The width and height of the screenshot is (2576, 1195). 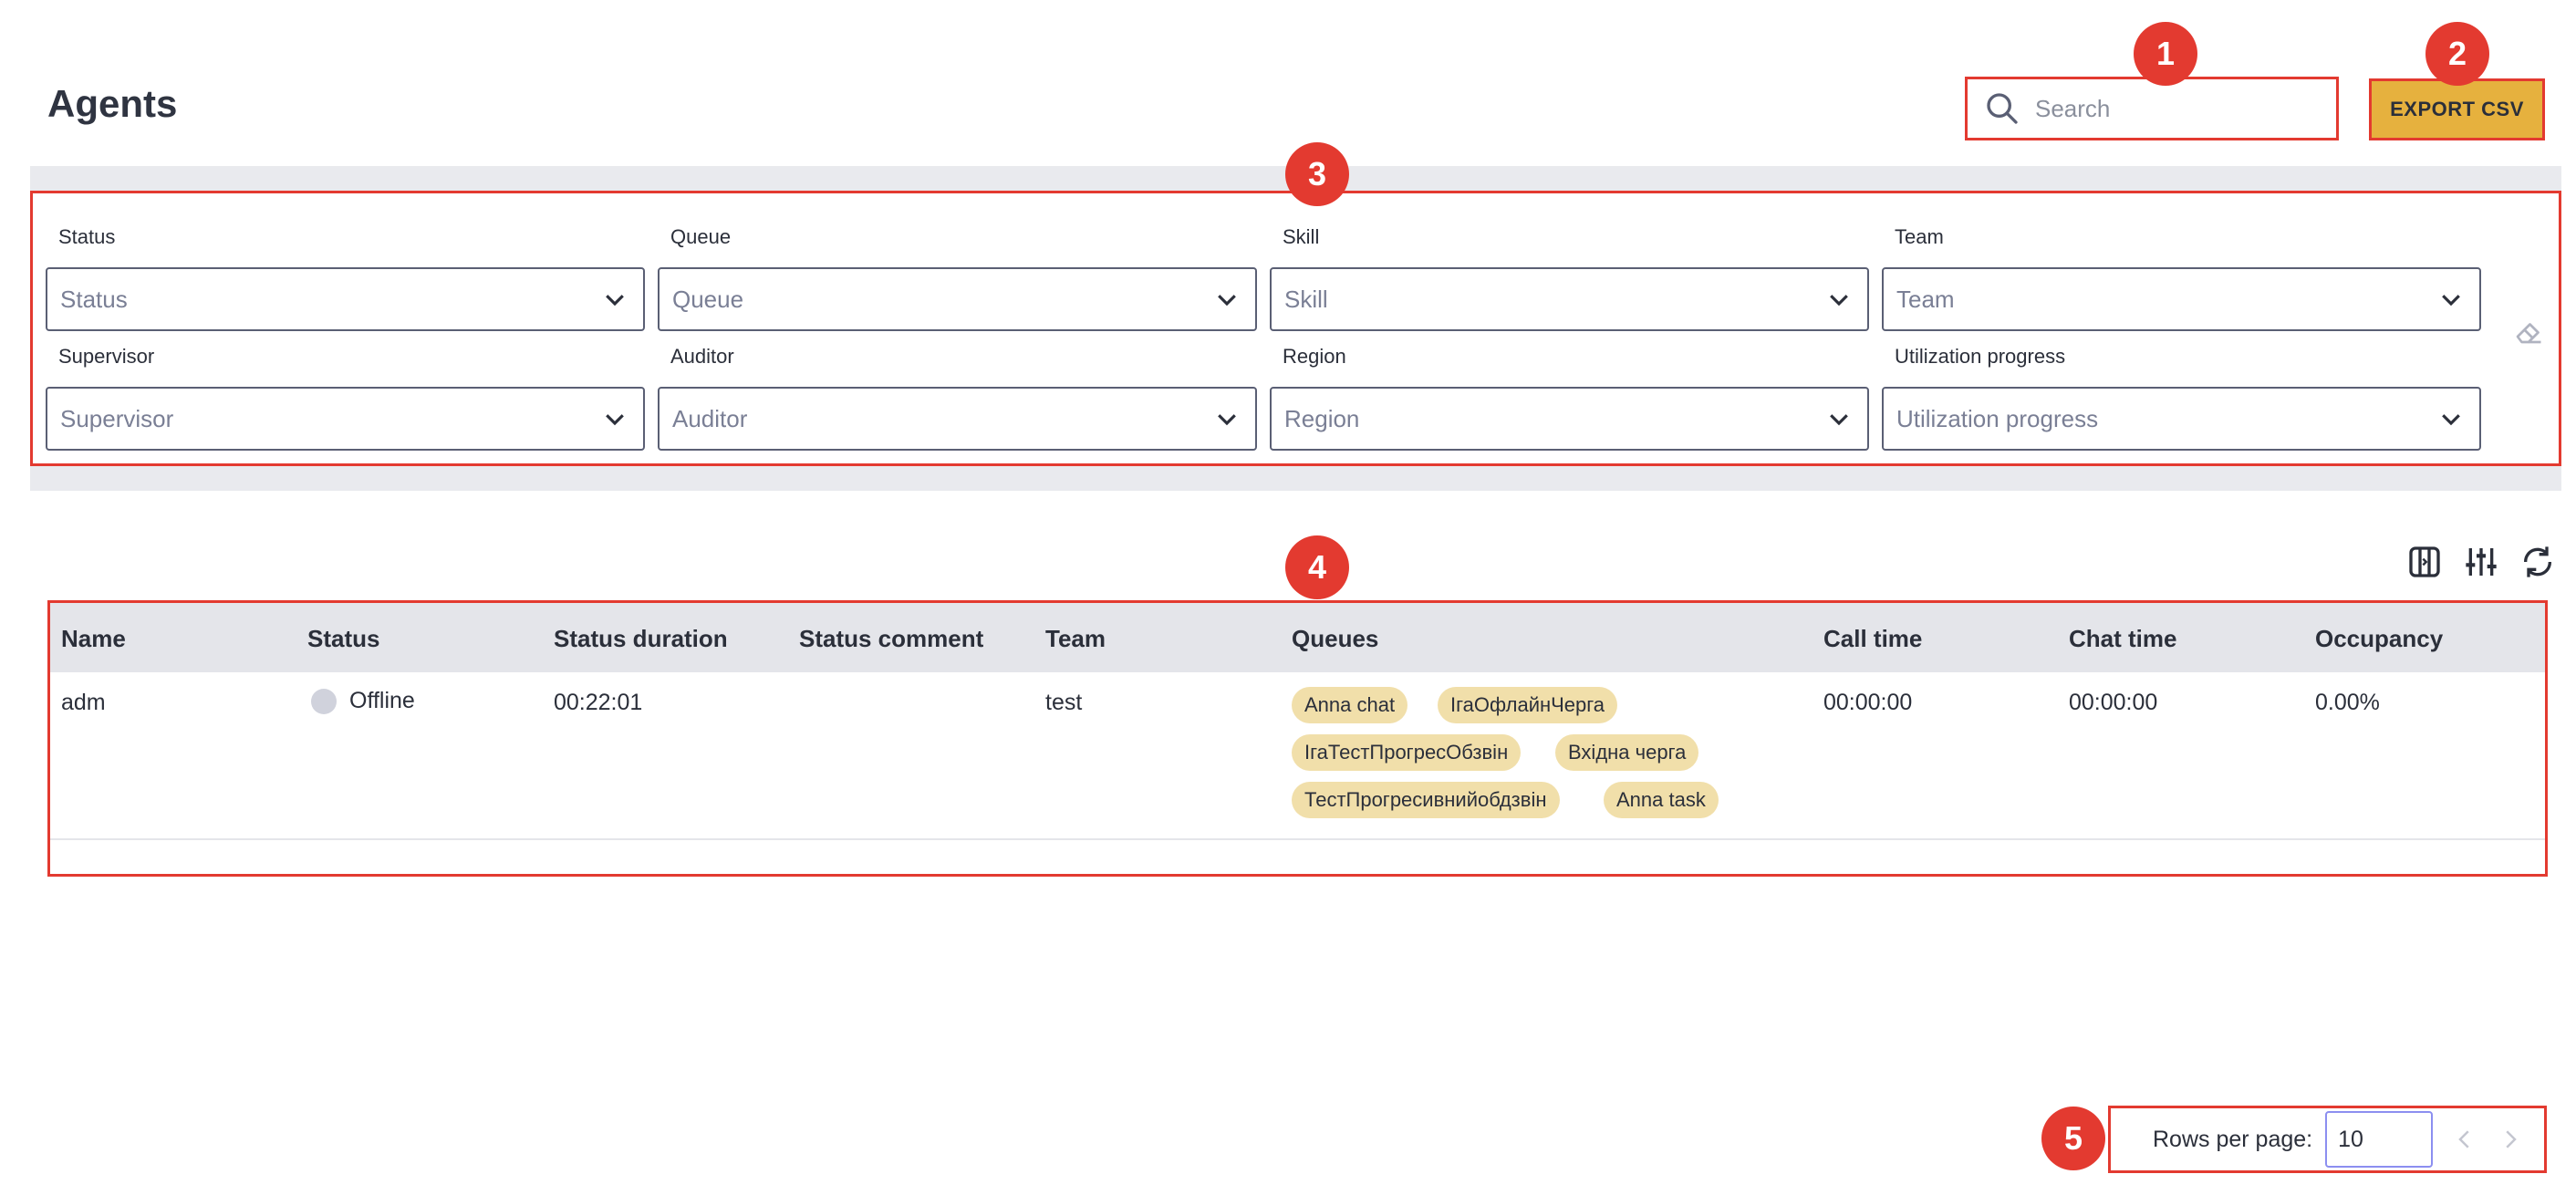 What do you see at coordinates (2510, 1140) in the screenshot?
I see `chevron-right-icon` at bounding box center [2510, 1140].